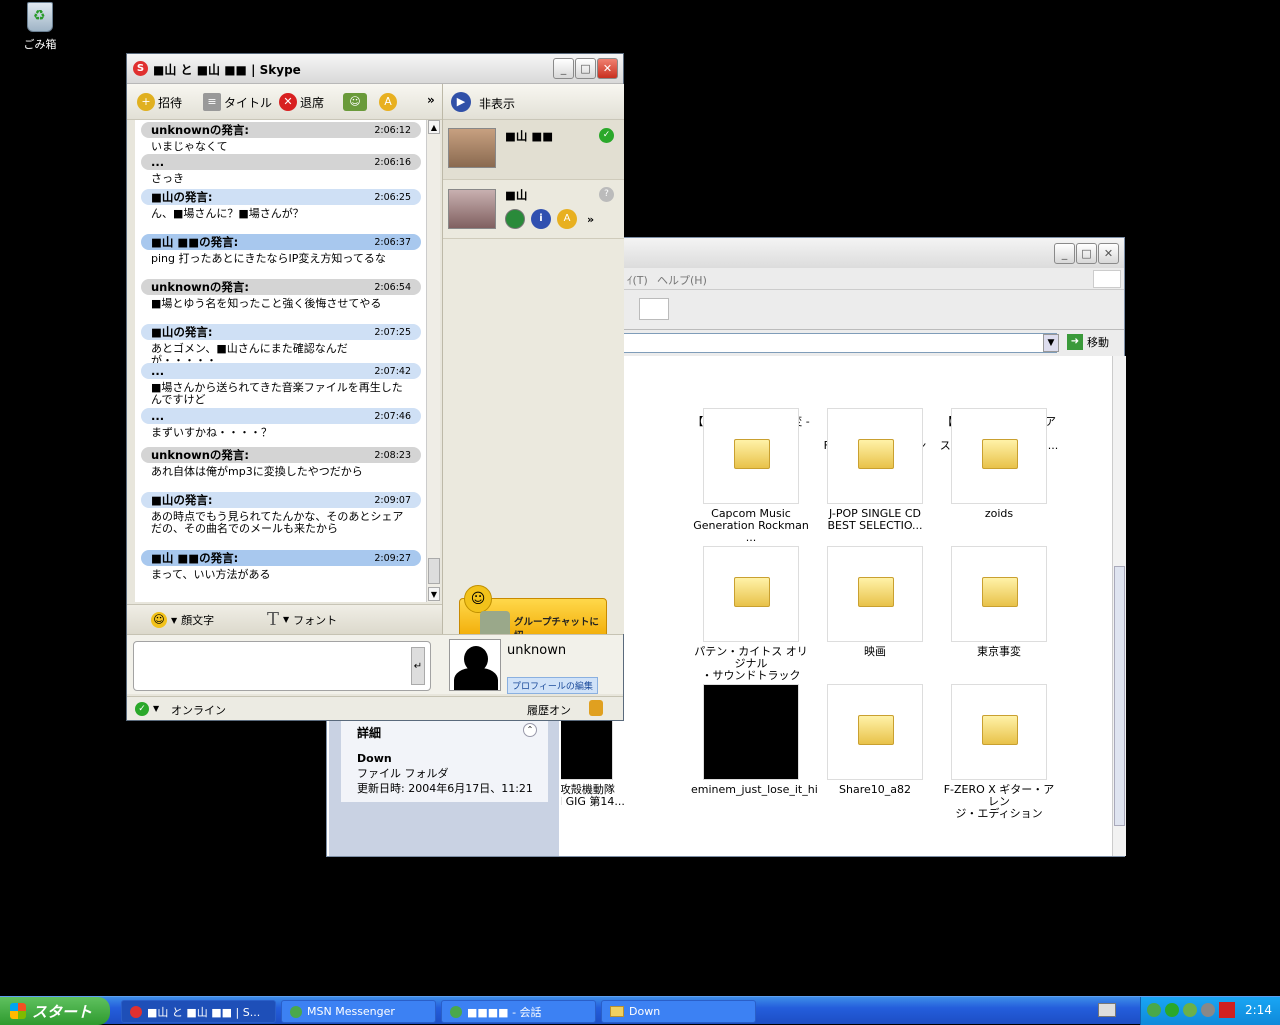  What do you see at coordinates (40, 27) in the screenshot?
I see `recycle-bin-icon: ごみ箱` at bounding box center [40, 27].